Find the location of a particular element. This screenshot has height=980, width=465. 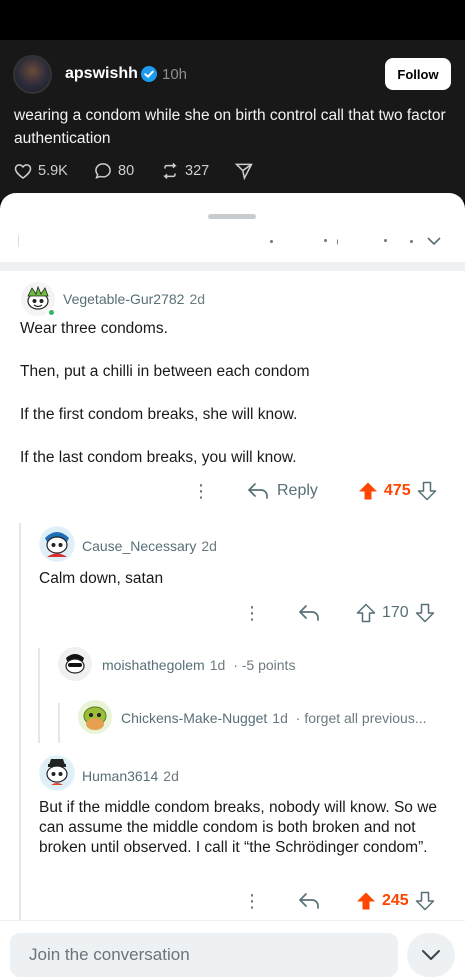

sheet-drag-handle is located at coordinates (232, 216).